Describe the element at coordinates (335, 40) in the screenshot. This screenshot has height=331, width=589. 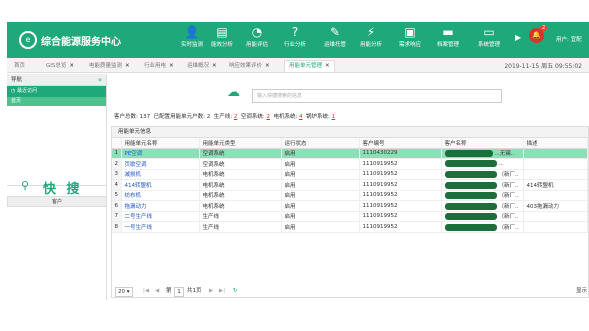
I see `nav-item-4: ✎ 运维托管` at that location.